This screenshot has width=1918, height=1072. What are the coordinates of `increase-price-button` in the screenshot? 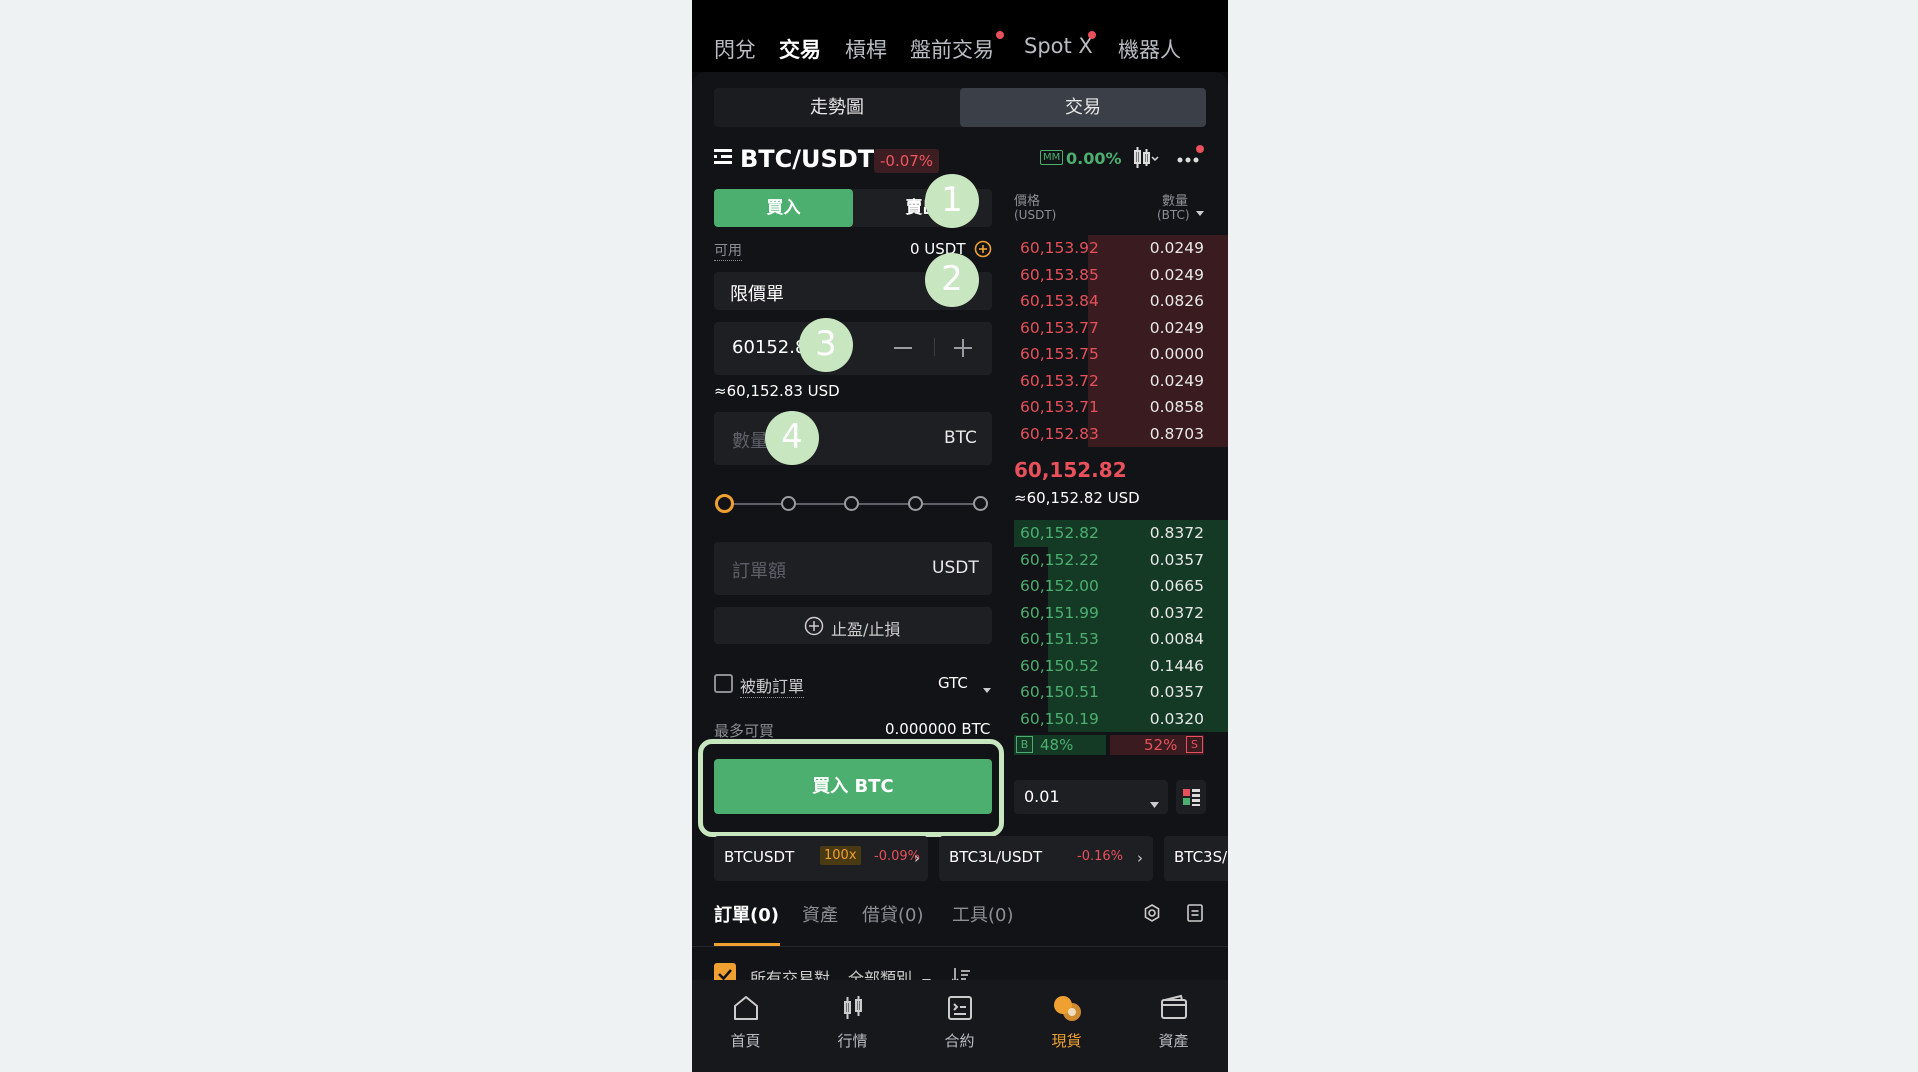 It's located at (963, 348).